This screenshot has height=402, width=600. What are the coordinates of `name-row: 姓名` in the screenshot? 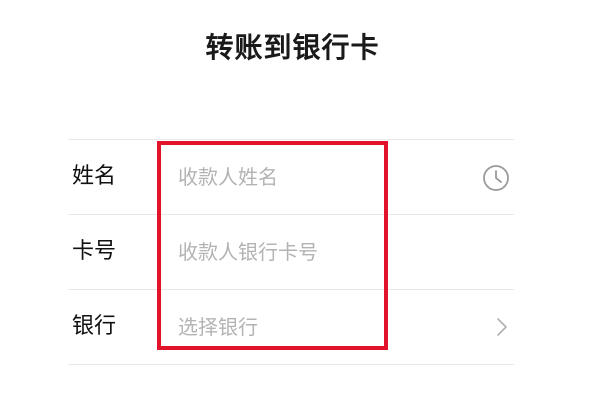 It's located at (291, 177).